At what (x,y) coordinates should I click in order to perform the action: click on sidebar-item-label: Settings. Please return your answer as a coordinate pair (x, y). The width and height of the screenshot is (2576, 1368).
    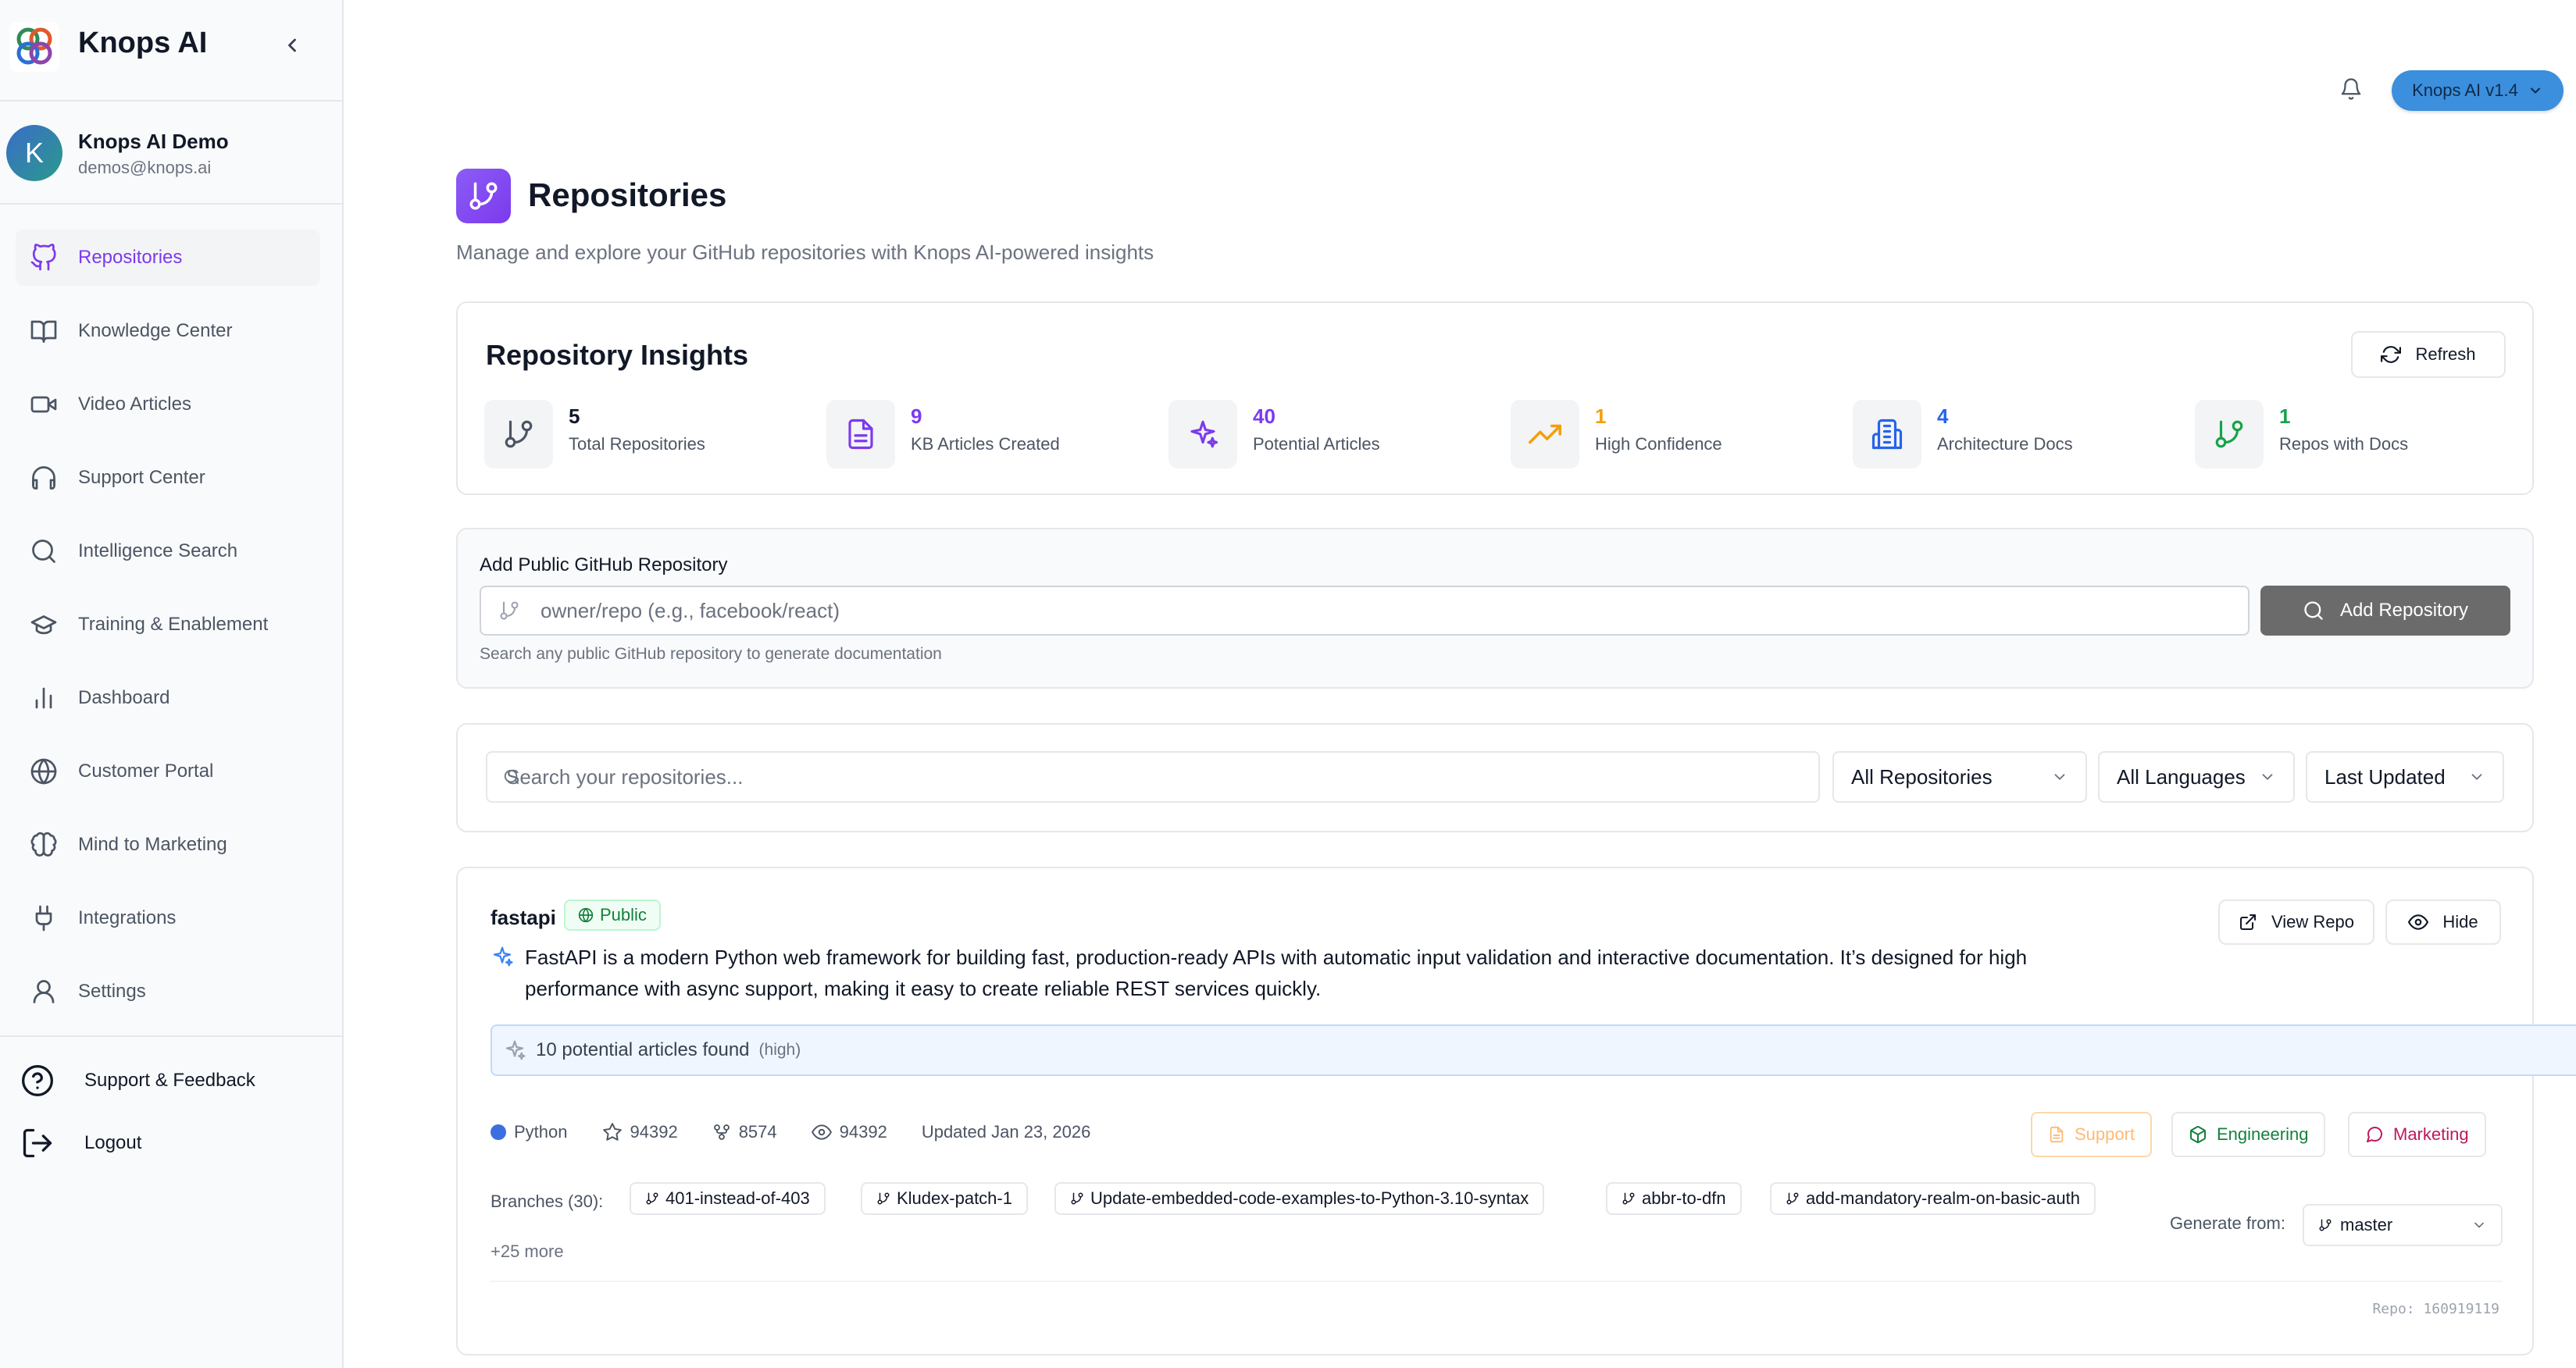
    Looking at the image, I should click on (112, 991).